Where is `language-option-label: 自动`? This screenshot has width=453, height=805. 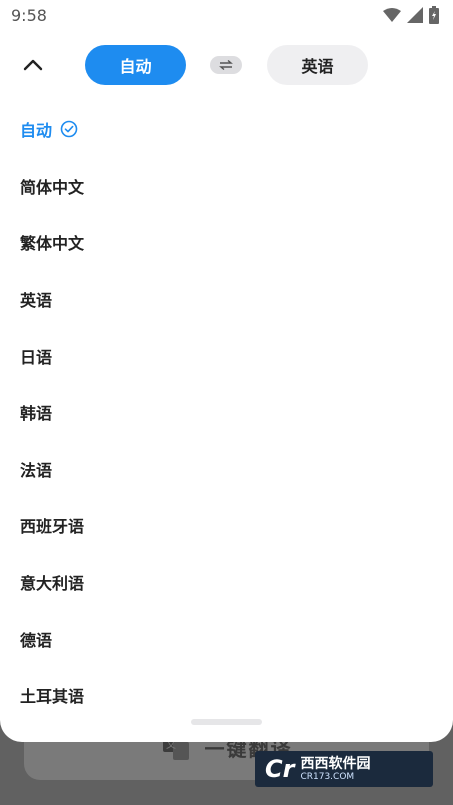 language-option-label: 自动 is located at coordinates (36, 131).